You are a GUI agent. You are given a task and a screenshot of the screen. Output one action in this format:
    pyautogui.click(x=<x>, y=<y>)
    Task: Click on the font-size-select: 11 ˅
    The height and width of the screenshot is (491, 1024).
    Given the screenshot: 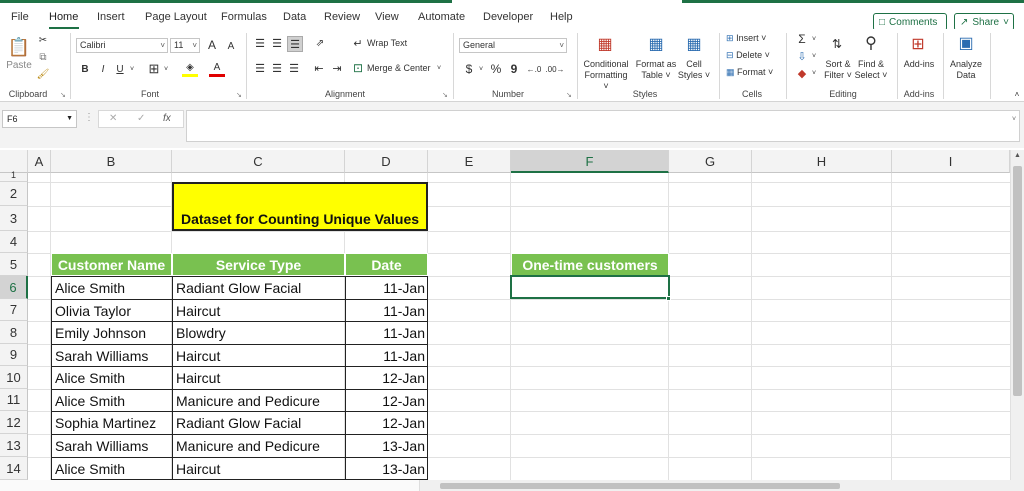 What is the action you would take?
    pyautogui.click(x=185, y=45)
    